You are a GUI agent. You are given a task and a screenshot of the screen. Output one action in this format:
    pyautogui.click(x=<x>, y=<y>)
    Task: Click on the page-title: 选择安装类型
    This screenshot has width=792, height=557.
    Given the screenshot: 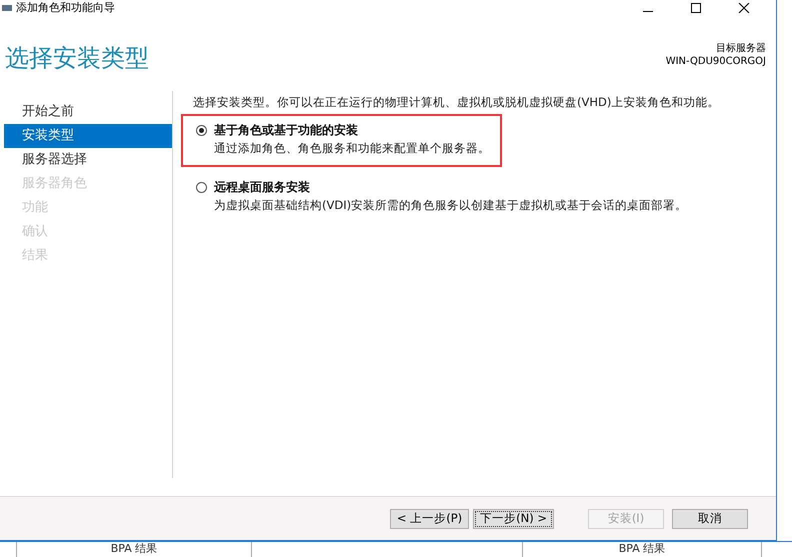 What is the action you would take?
    pyautogui.click(x=77, y=58)
    